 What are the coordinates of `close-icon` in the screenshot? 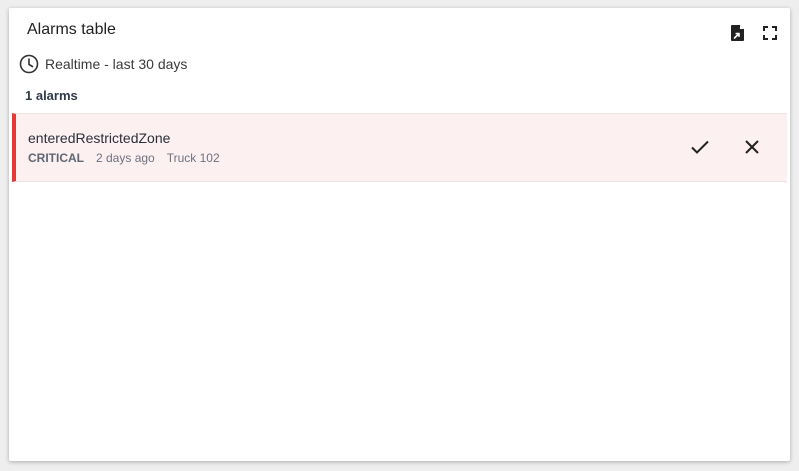 It's located at (752, 147).